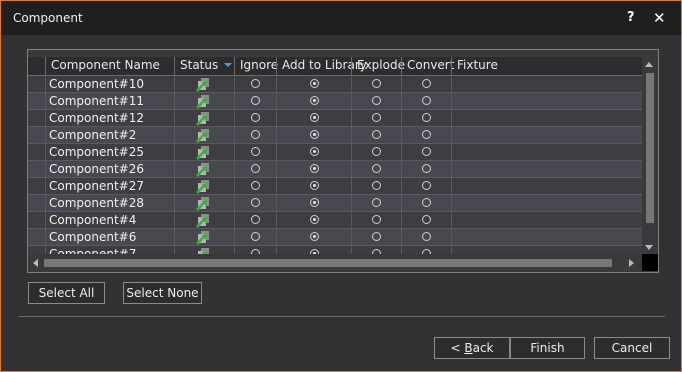 The image size is (682, 372). I want to click on table-row: Component#12, so click(335, 118).